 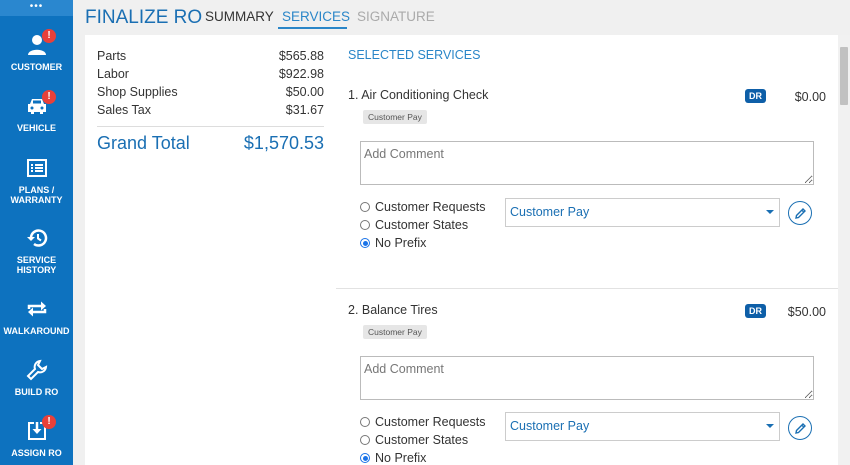 I want to click on tab-signature: SIGNATURE, so click(x=396, y=16).